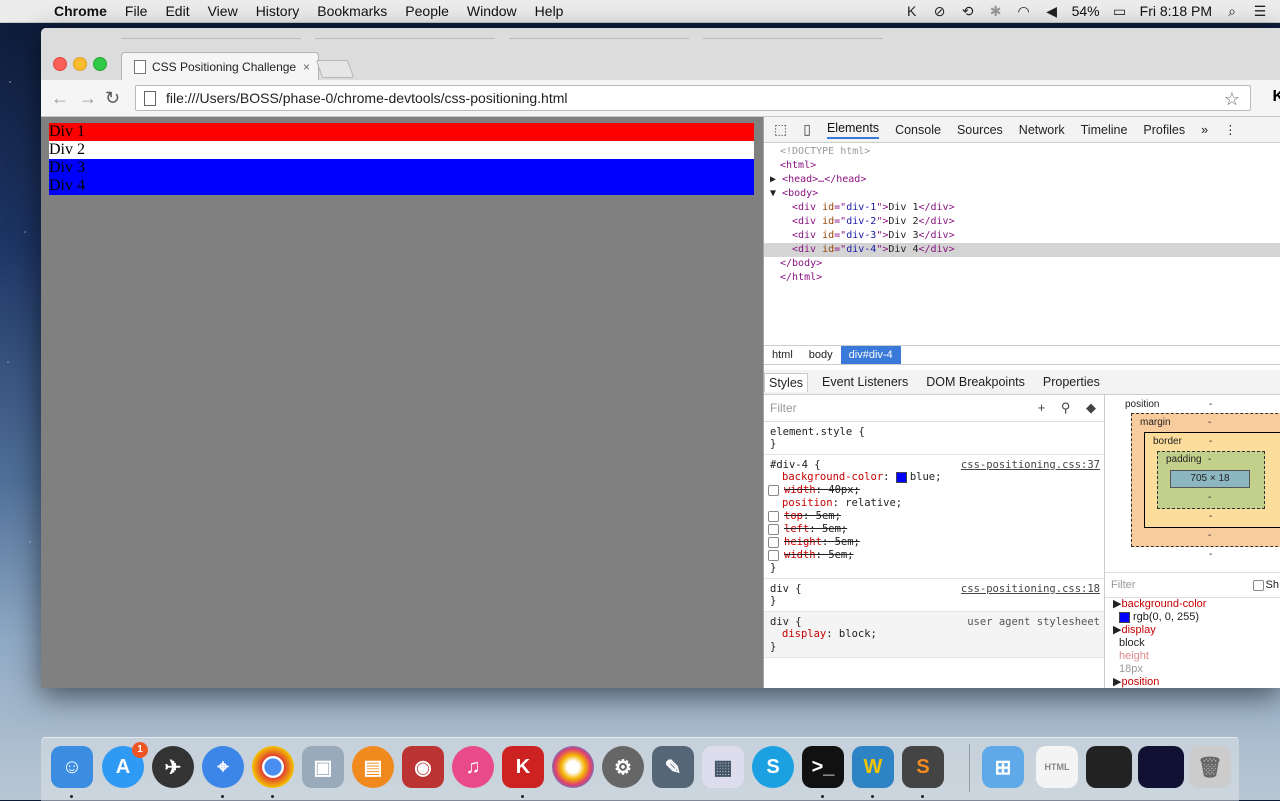 The height and width of the screenshot is (801, 1280). What do you see at coordinates (125, 765) in the screenshot?
I see `app-store-icon: A1` at bounding box center [125, 765].